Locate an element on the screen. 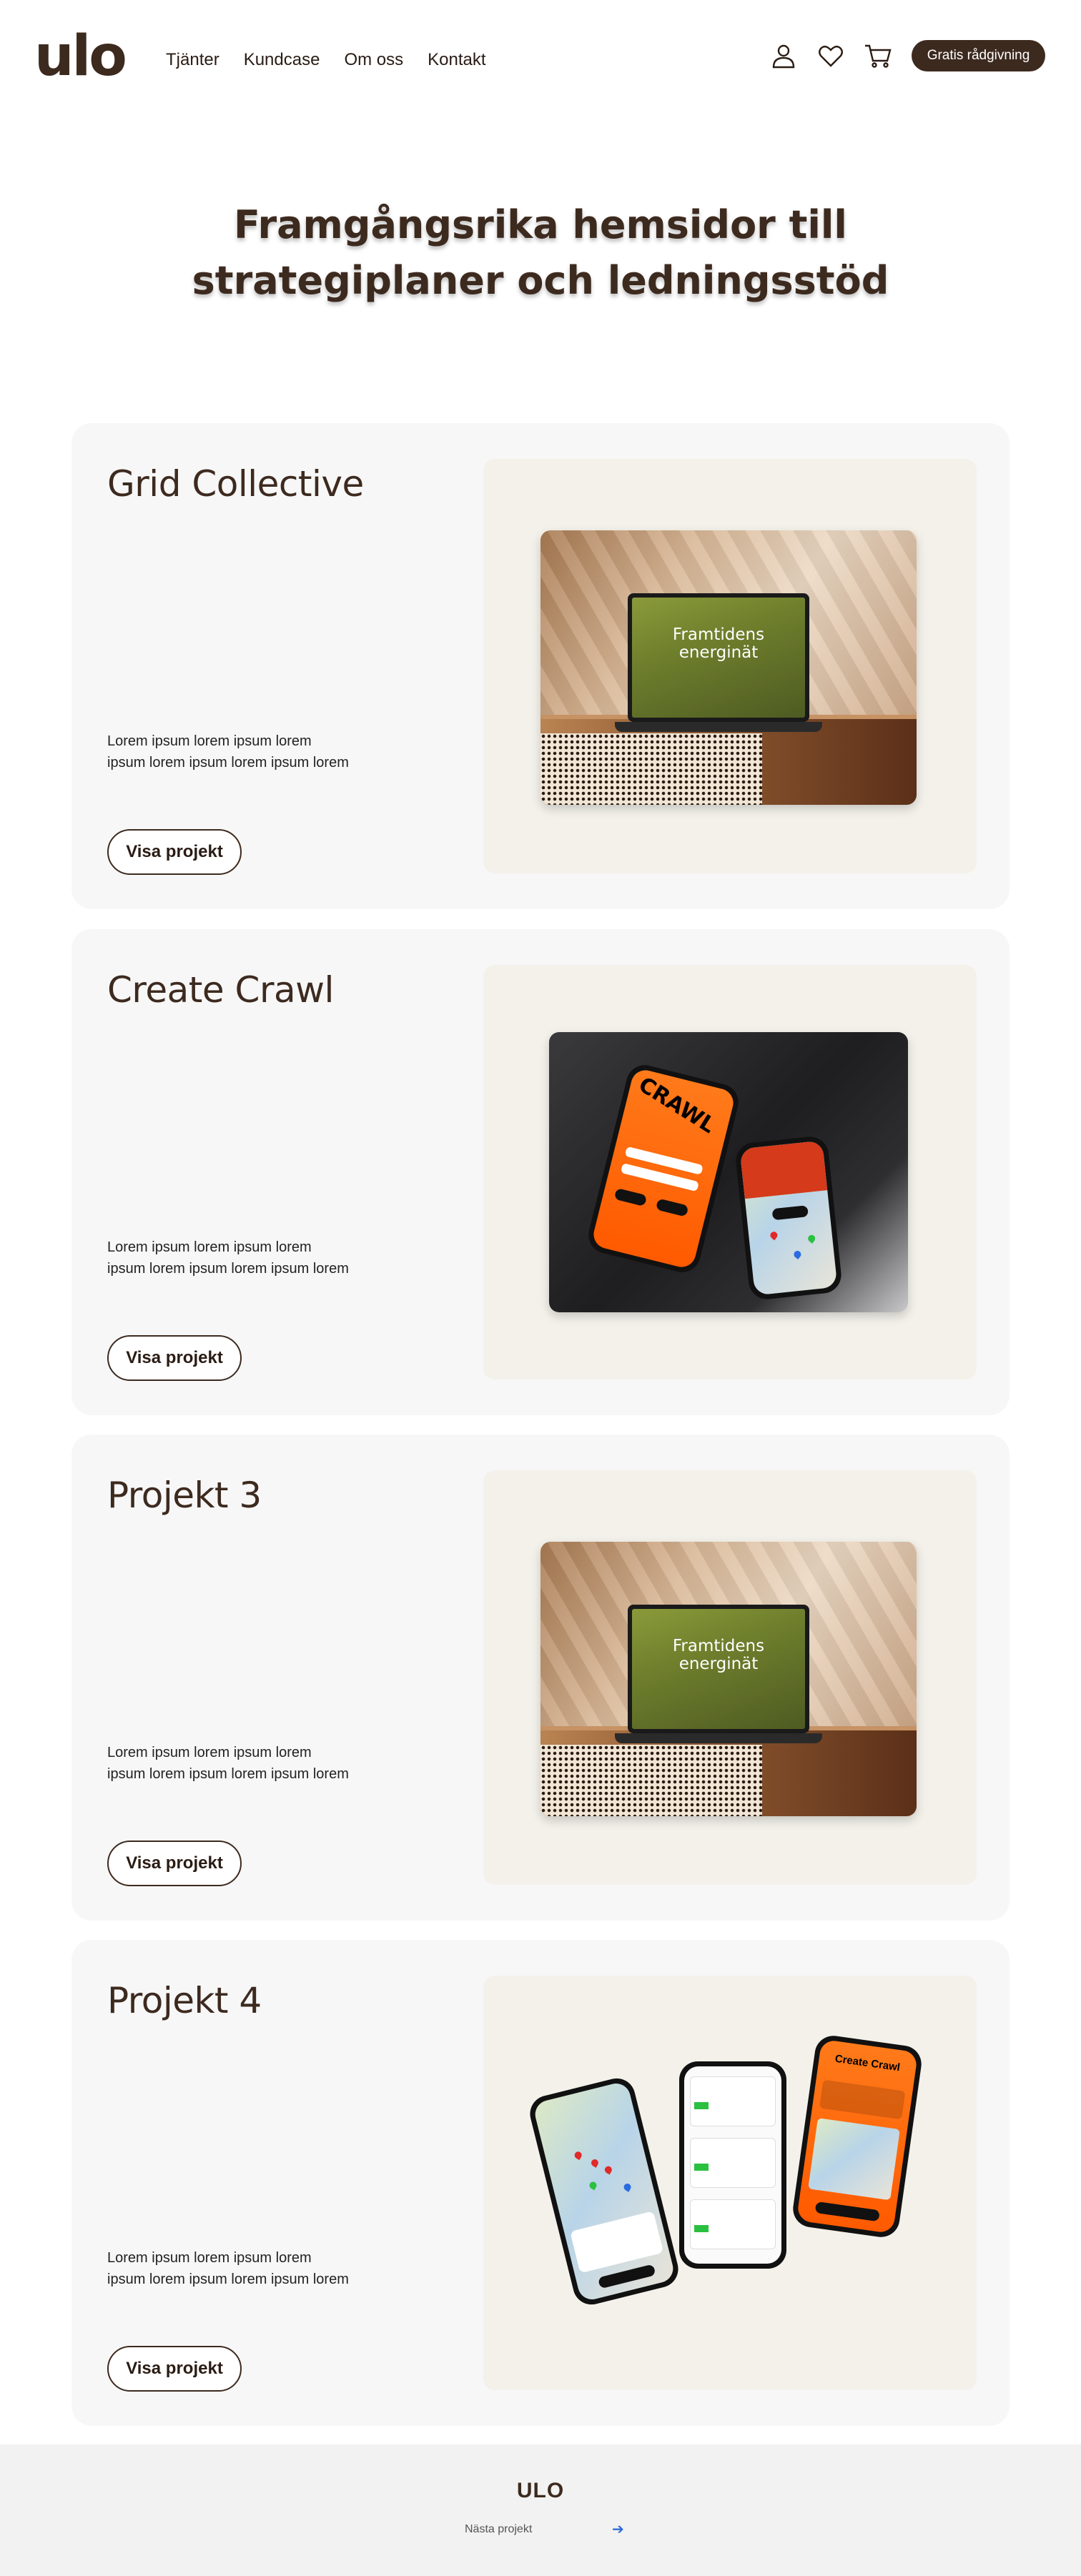 This screenshot has width=1081, height=2576. nav-item-kontakt: Kontakt is located at coordinates (456, 60).